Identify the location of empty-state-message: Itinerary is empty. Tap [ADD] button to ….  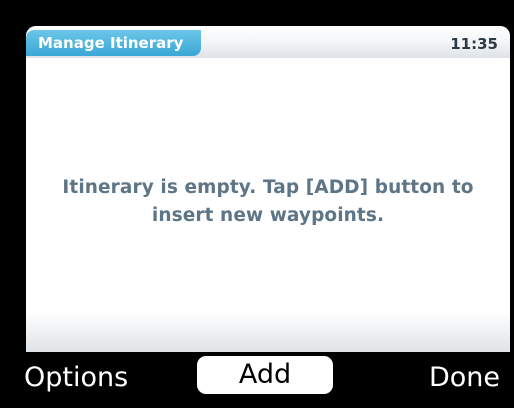
(268, 202).